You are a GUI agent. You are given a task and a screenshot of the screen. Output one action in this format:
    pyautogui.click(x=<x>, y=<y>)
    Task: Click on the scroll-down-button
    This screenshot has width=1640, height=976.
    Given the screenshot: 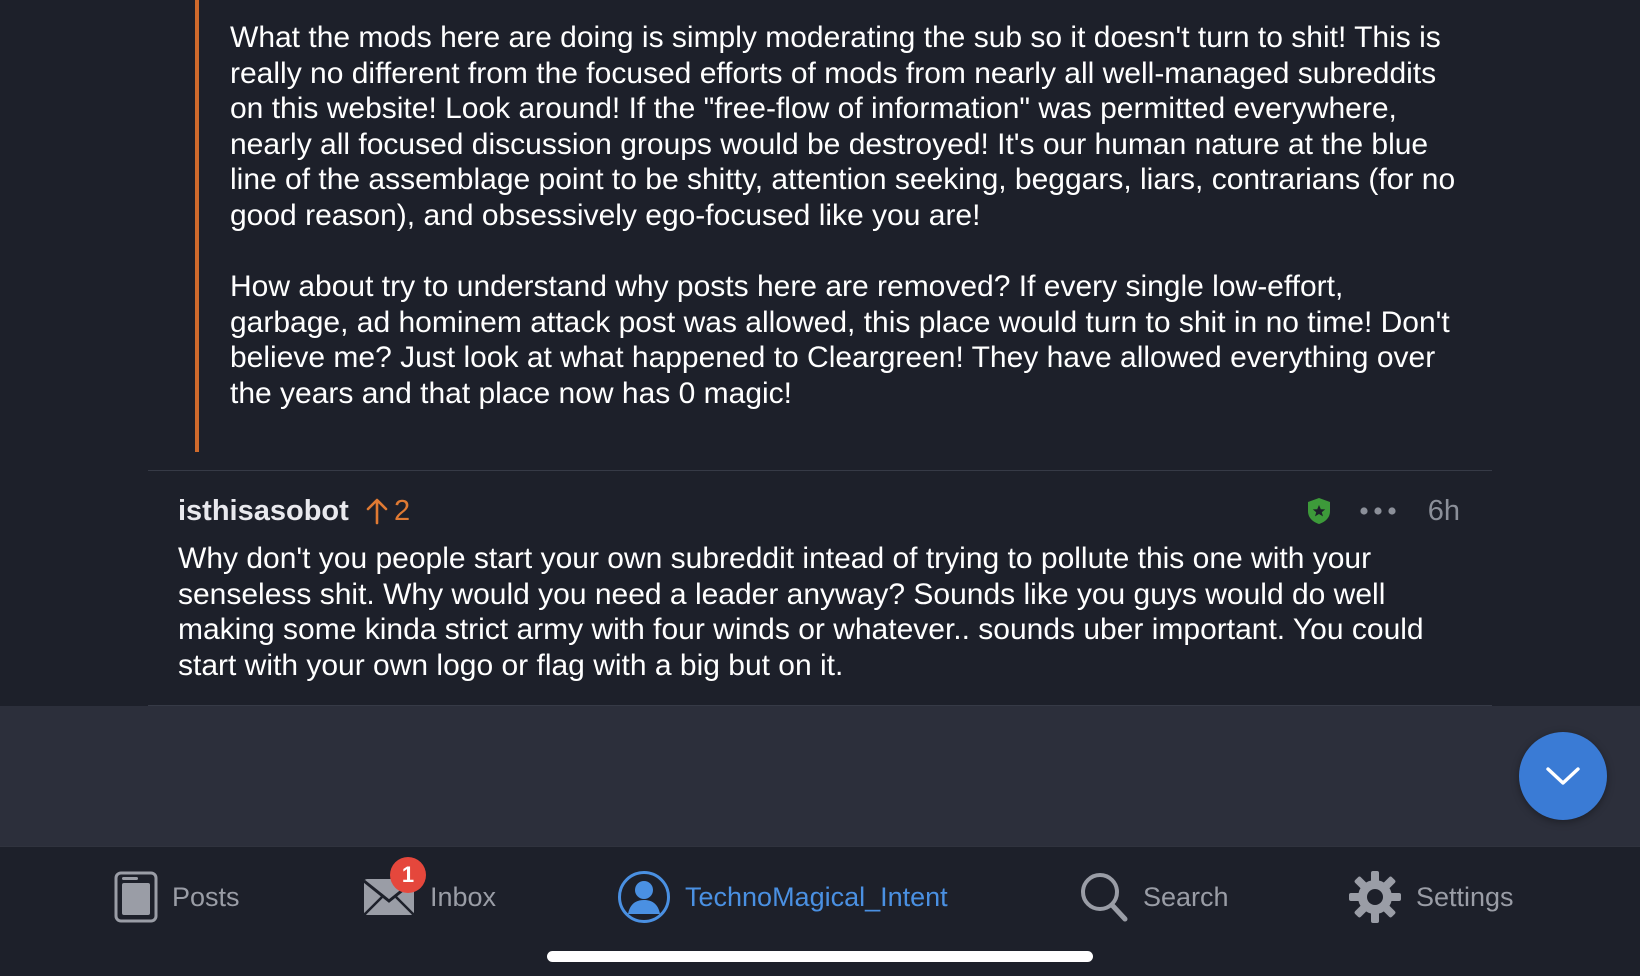 What is the action you would take?
    pyautogui.click(x=1563, y=776)
    